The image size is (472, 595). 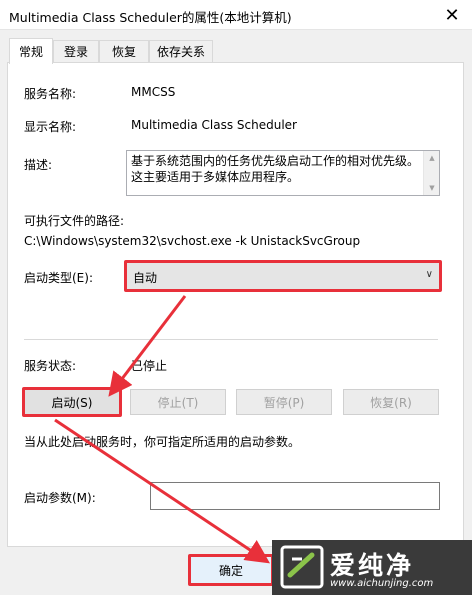 I want to click on stop-button: 停止(T), so click(x=178, y=402).